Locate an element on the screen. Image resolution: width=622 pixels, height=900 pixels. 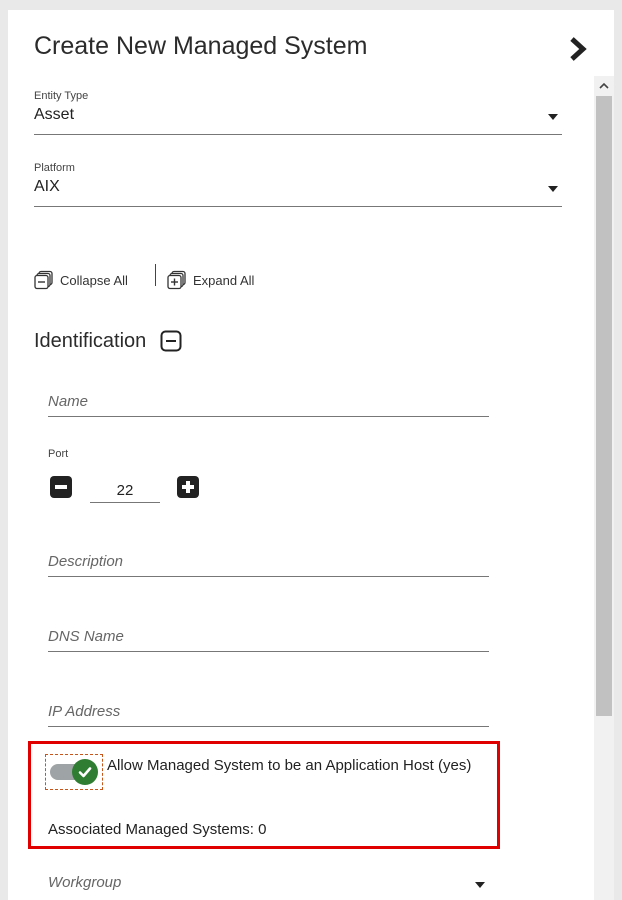
workgroup-placeholder: Workgroup is located at coordinates (85, 882).